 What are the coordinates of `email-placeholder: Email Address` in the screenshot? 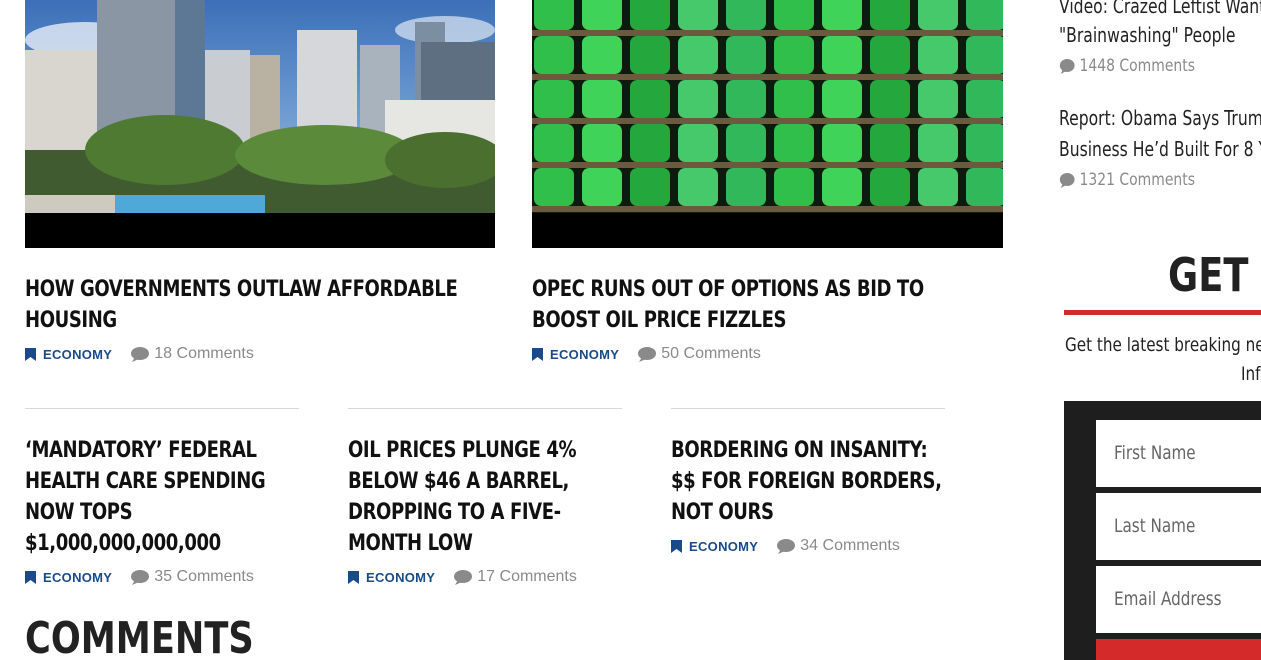 It's located at (1168, 599).